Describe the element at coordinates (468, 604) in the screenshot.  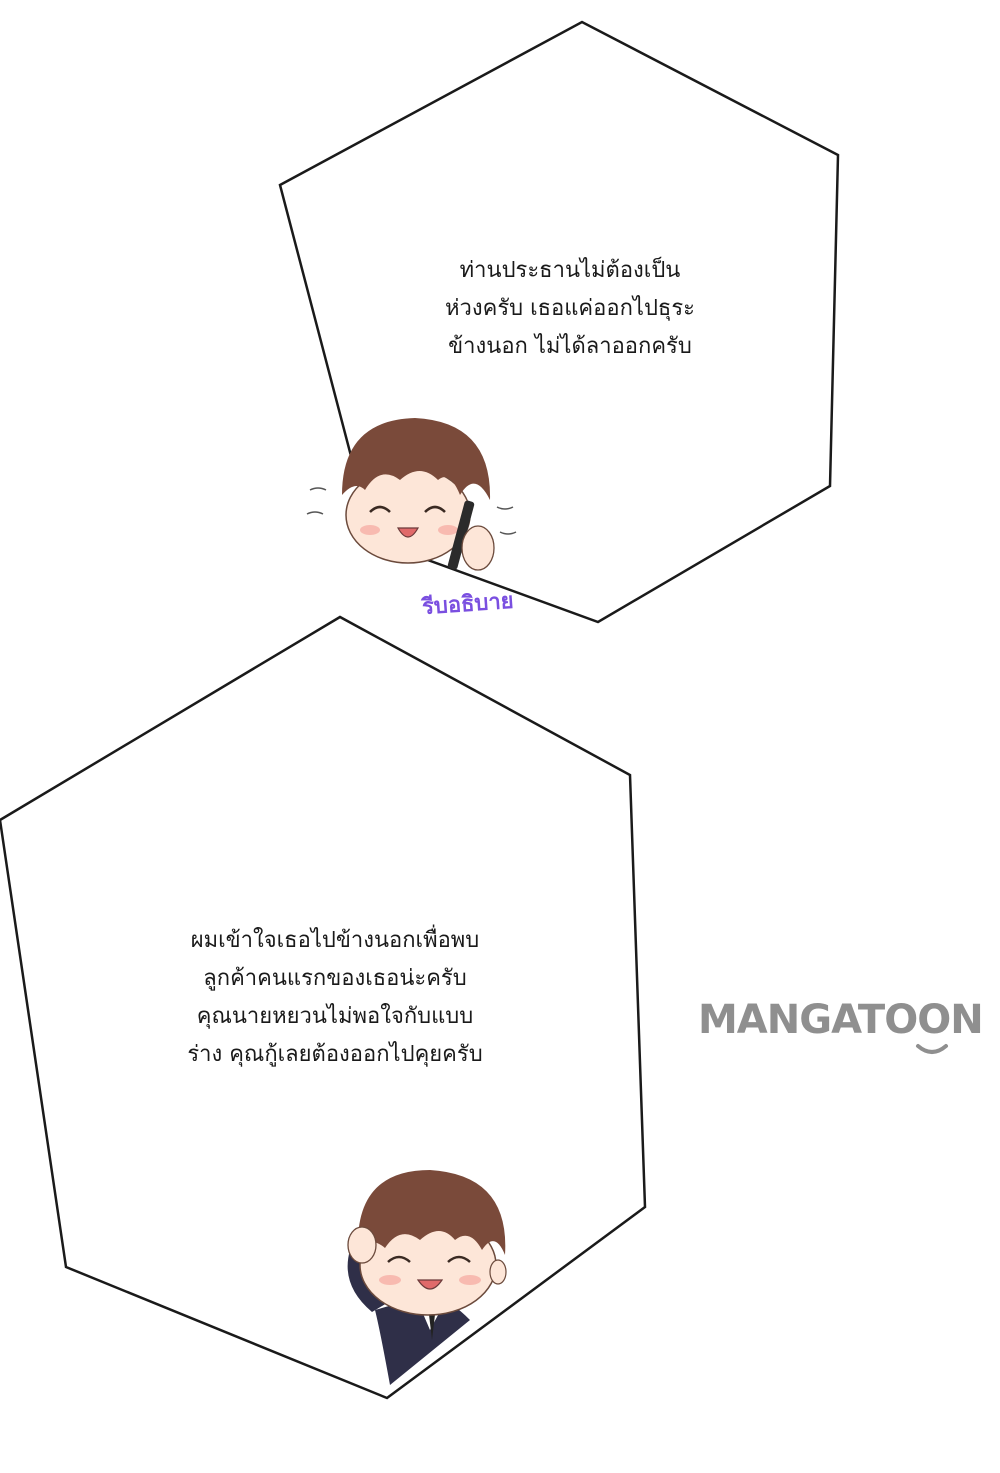
I see `sfx-label: รีบอธิบาย` at that location.